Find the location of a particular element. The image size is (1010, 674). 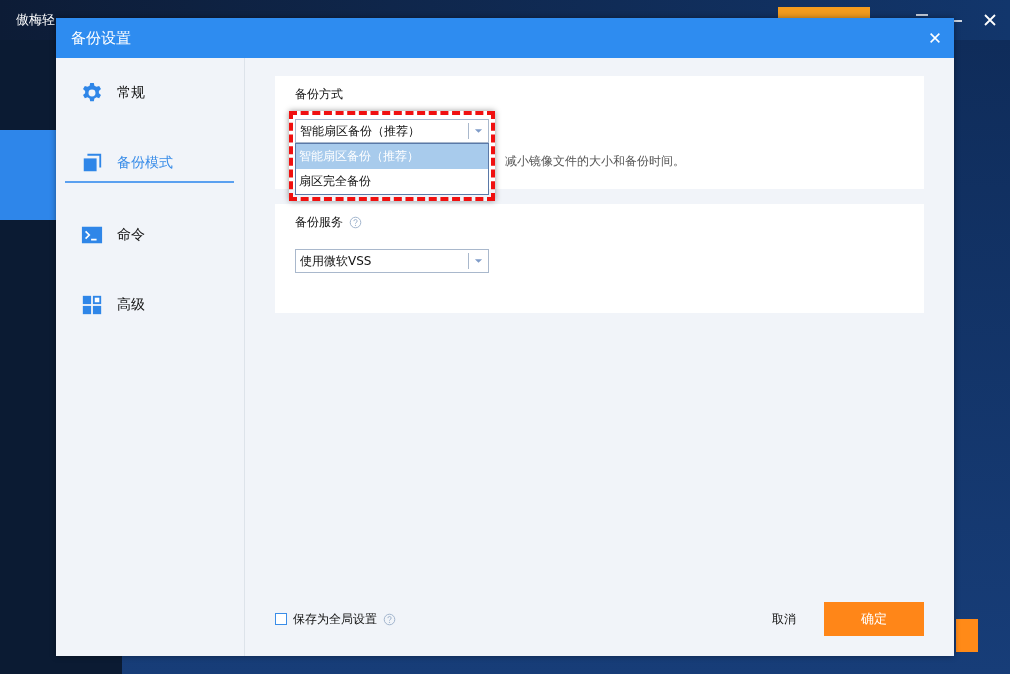

copy-icon is located at coordinates (92, 163).